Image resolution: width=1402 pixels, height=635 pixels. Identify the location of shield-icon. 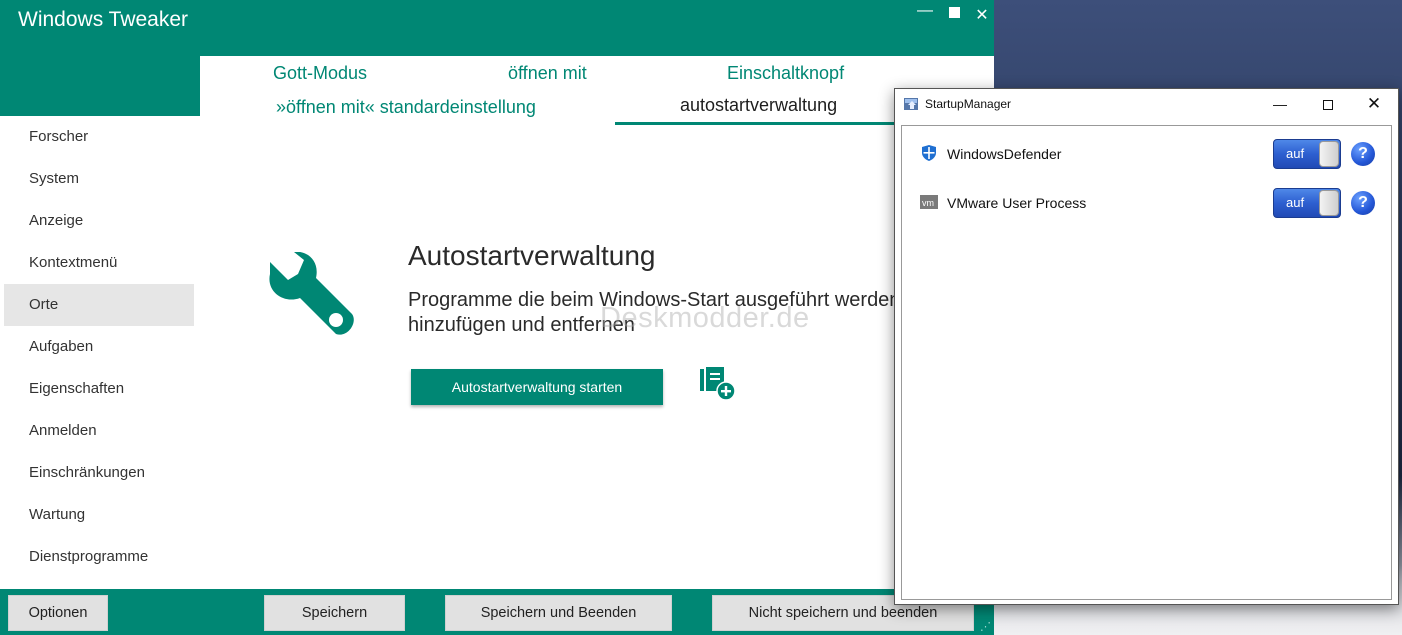
(929, 153).